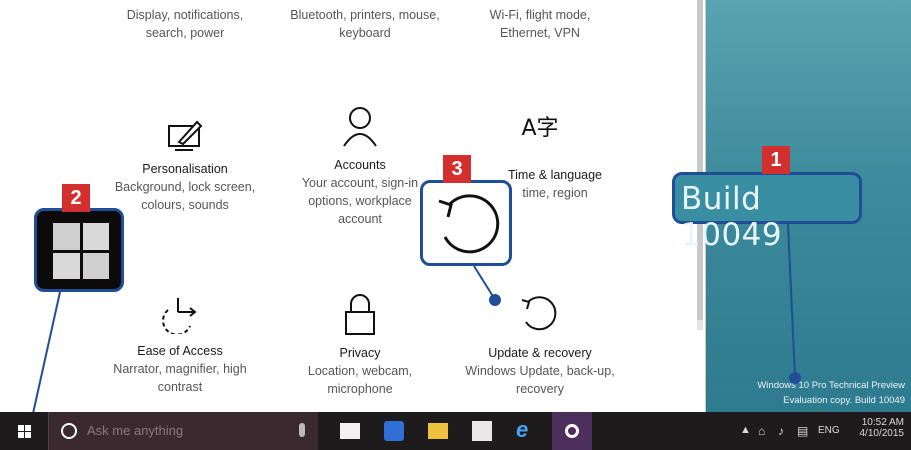 The width and height of the screenshot is (911, 450). I want to click on category-title: Accounts, so click(360, 165).